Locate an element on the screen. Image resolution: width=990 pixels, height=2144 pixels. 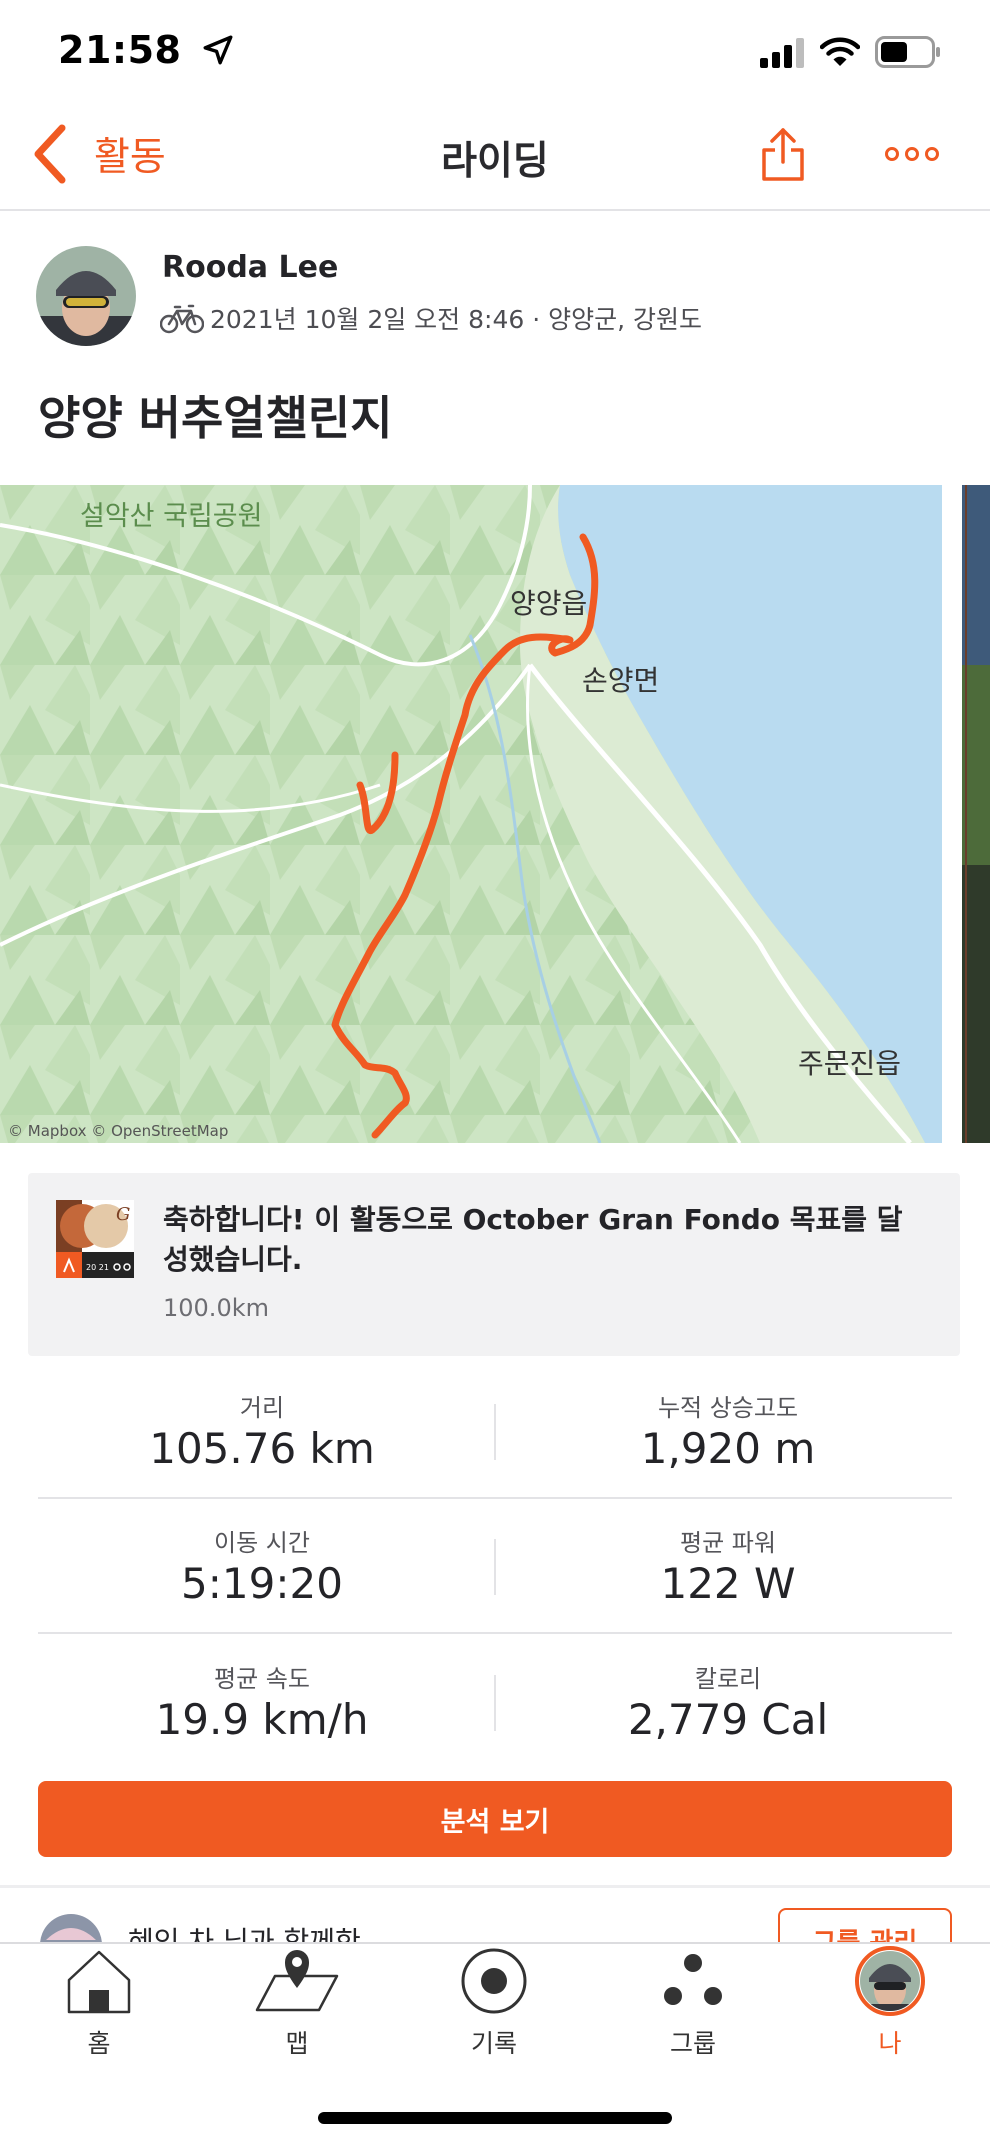
section-divider is located at coordinates (495, 1886).